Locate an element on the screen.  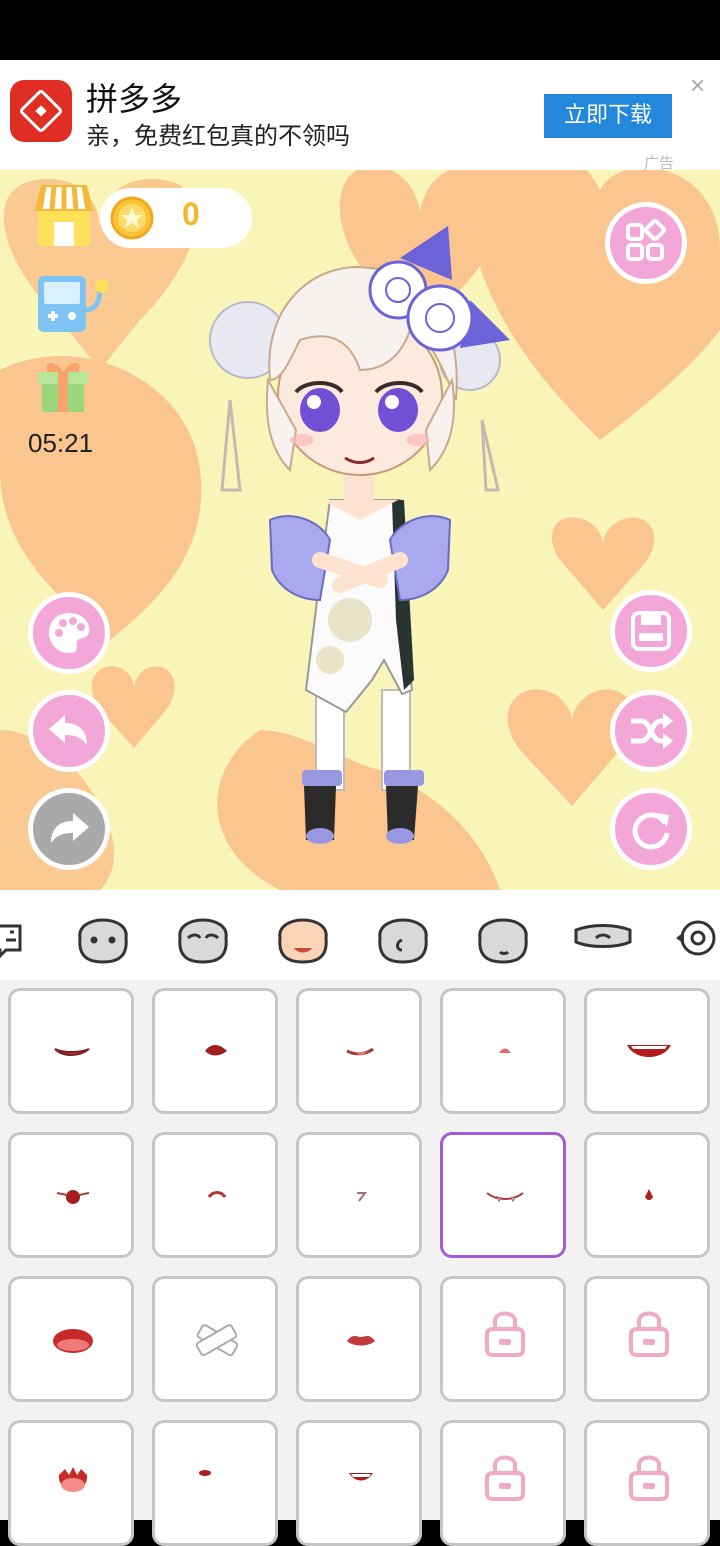
background-icon is located at coordinates (19, 935).